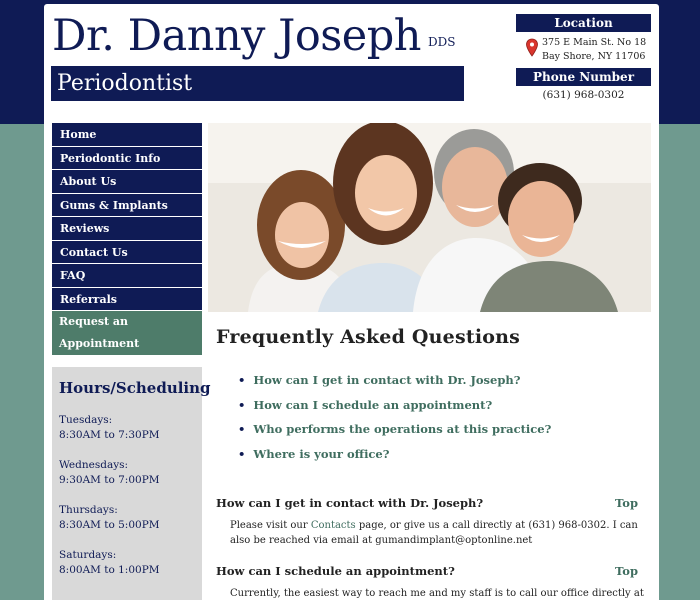  What do you see at coordinates (109, 435) in the screenshot?
I see `hours-time: 8:30AM to 7:30PM` at bounding box center [109, 435].